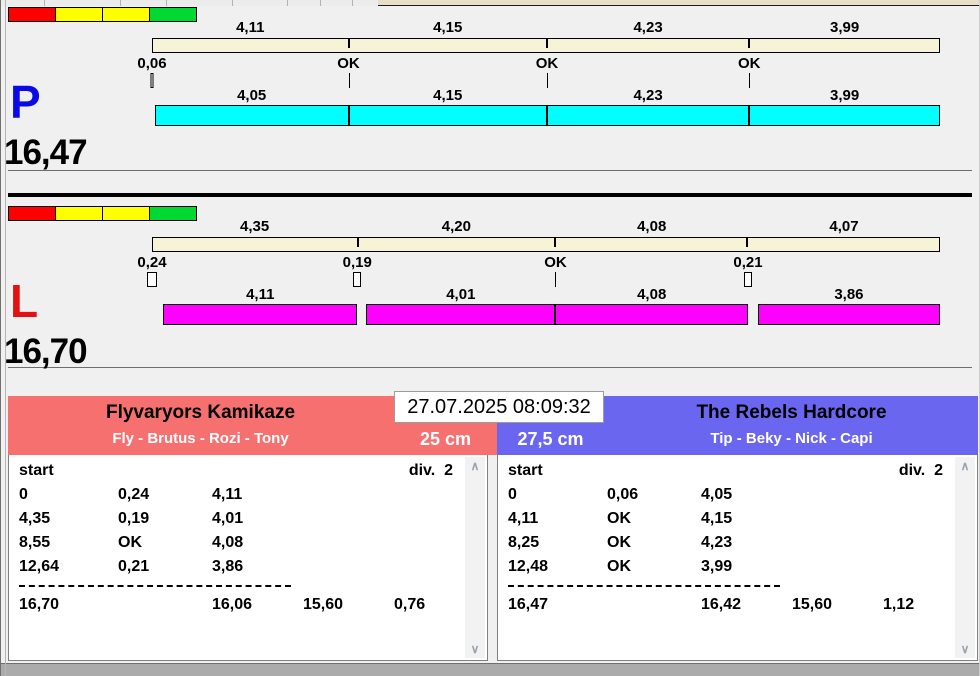 Image resolution: width=980 pixels, height=676 pixels. What do you see at coordinates (737, 495) in the screenshot?
I see `table-row: 0 0,06 4,05` at bounding box center [737, 495].